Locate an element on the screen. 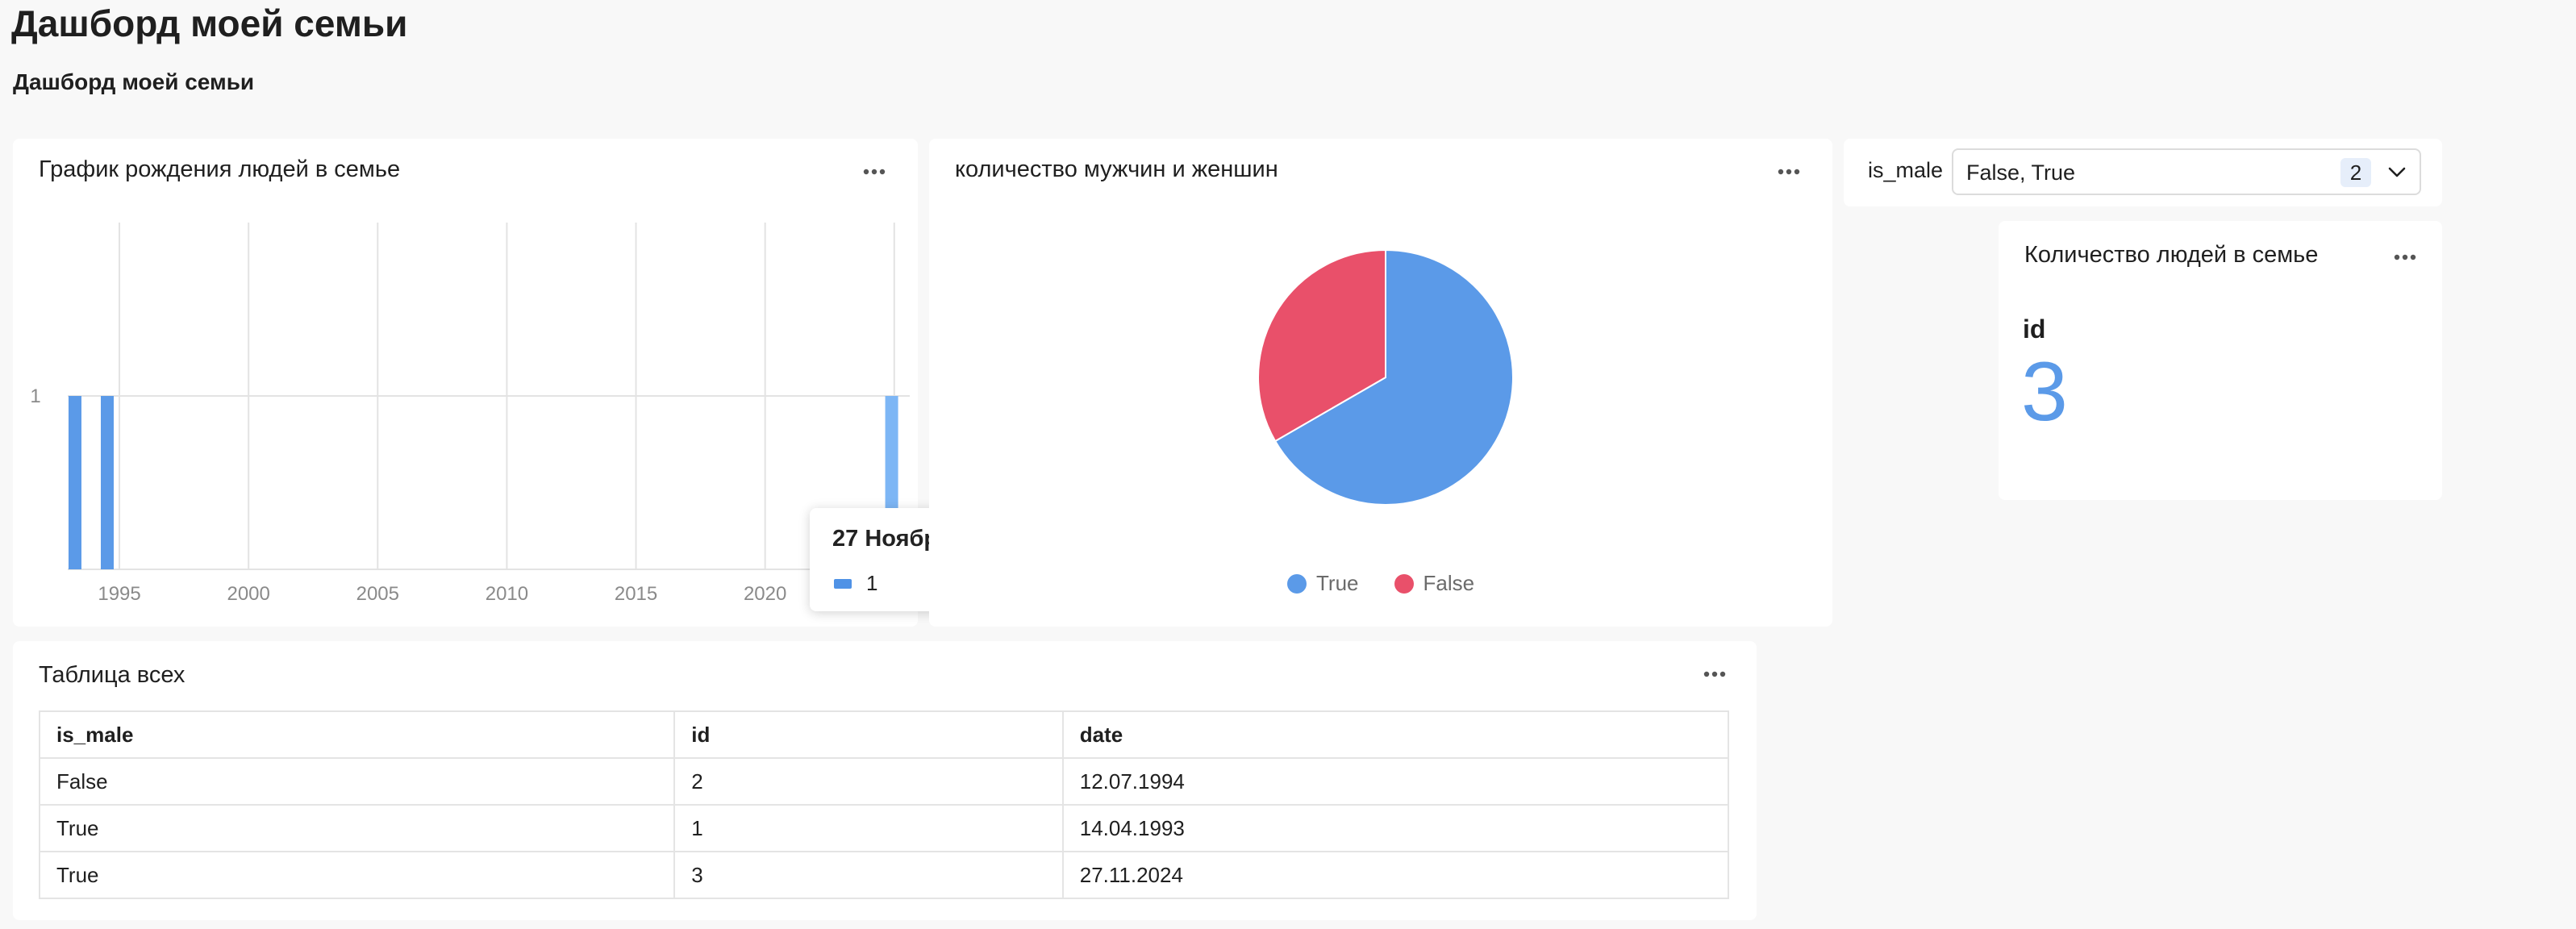 This screenshot has width=2576, height=929. column-header: id is located at coordinates (868, 734).